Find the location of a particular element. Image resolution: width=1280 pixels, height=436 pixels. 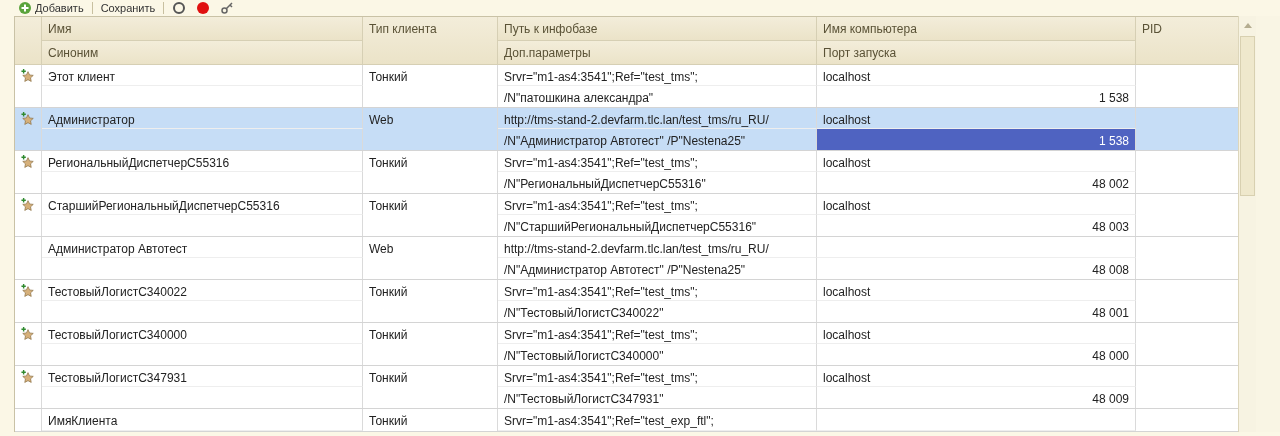

table-cell: /N"Администратор Автотест" /P"Nestena25" is located at coordinates (657, 268).